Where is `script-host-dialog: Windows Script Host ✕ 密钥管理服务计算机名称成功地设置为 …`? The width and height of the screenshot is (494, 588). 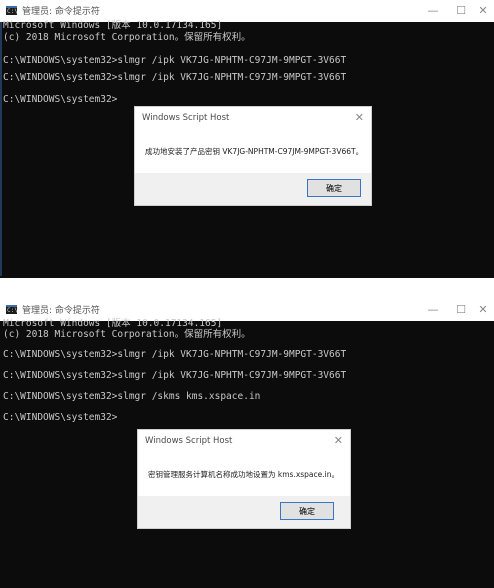
script-host-dialog: Windows Script Host ✕ 密钥管理服务计算机名称成功地设置为 … is located at coordinates (244, 479).